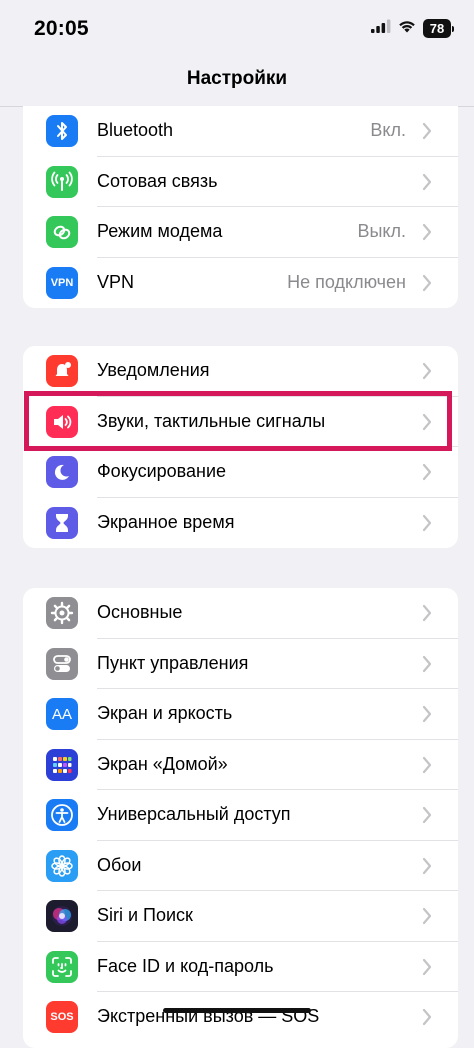  I want to click on navigation-bar: Настройки, so click(237, 82).